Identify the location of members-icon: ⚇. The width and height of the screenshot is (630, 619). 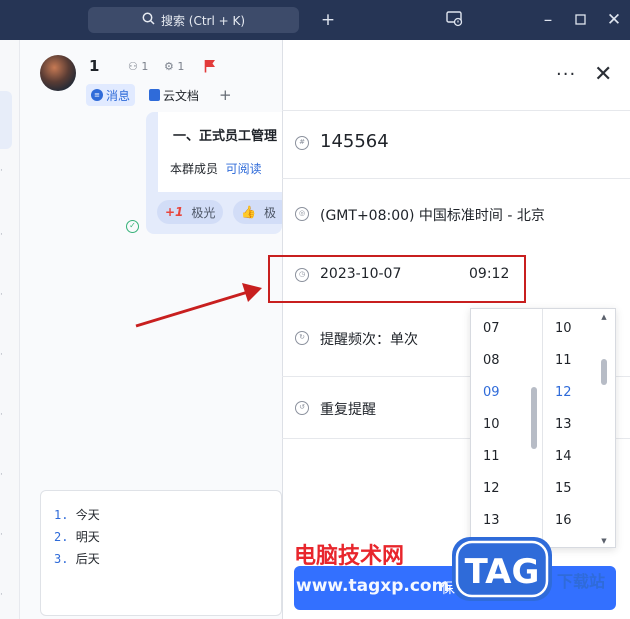
(133, 66).